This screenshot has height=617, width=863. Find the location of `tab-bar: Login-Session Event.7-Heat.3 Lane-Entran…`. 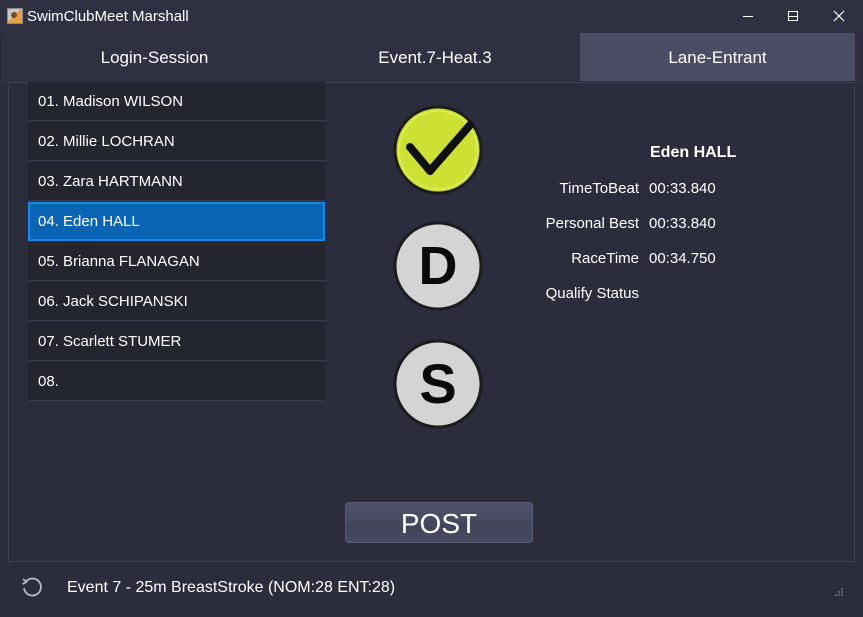

tab-bar: Login-Session Event.7-Heat.3 Lane-Entran… is located at coordinates (431, 57).